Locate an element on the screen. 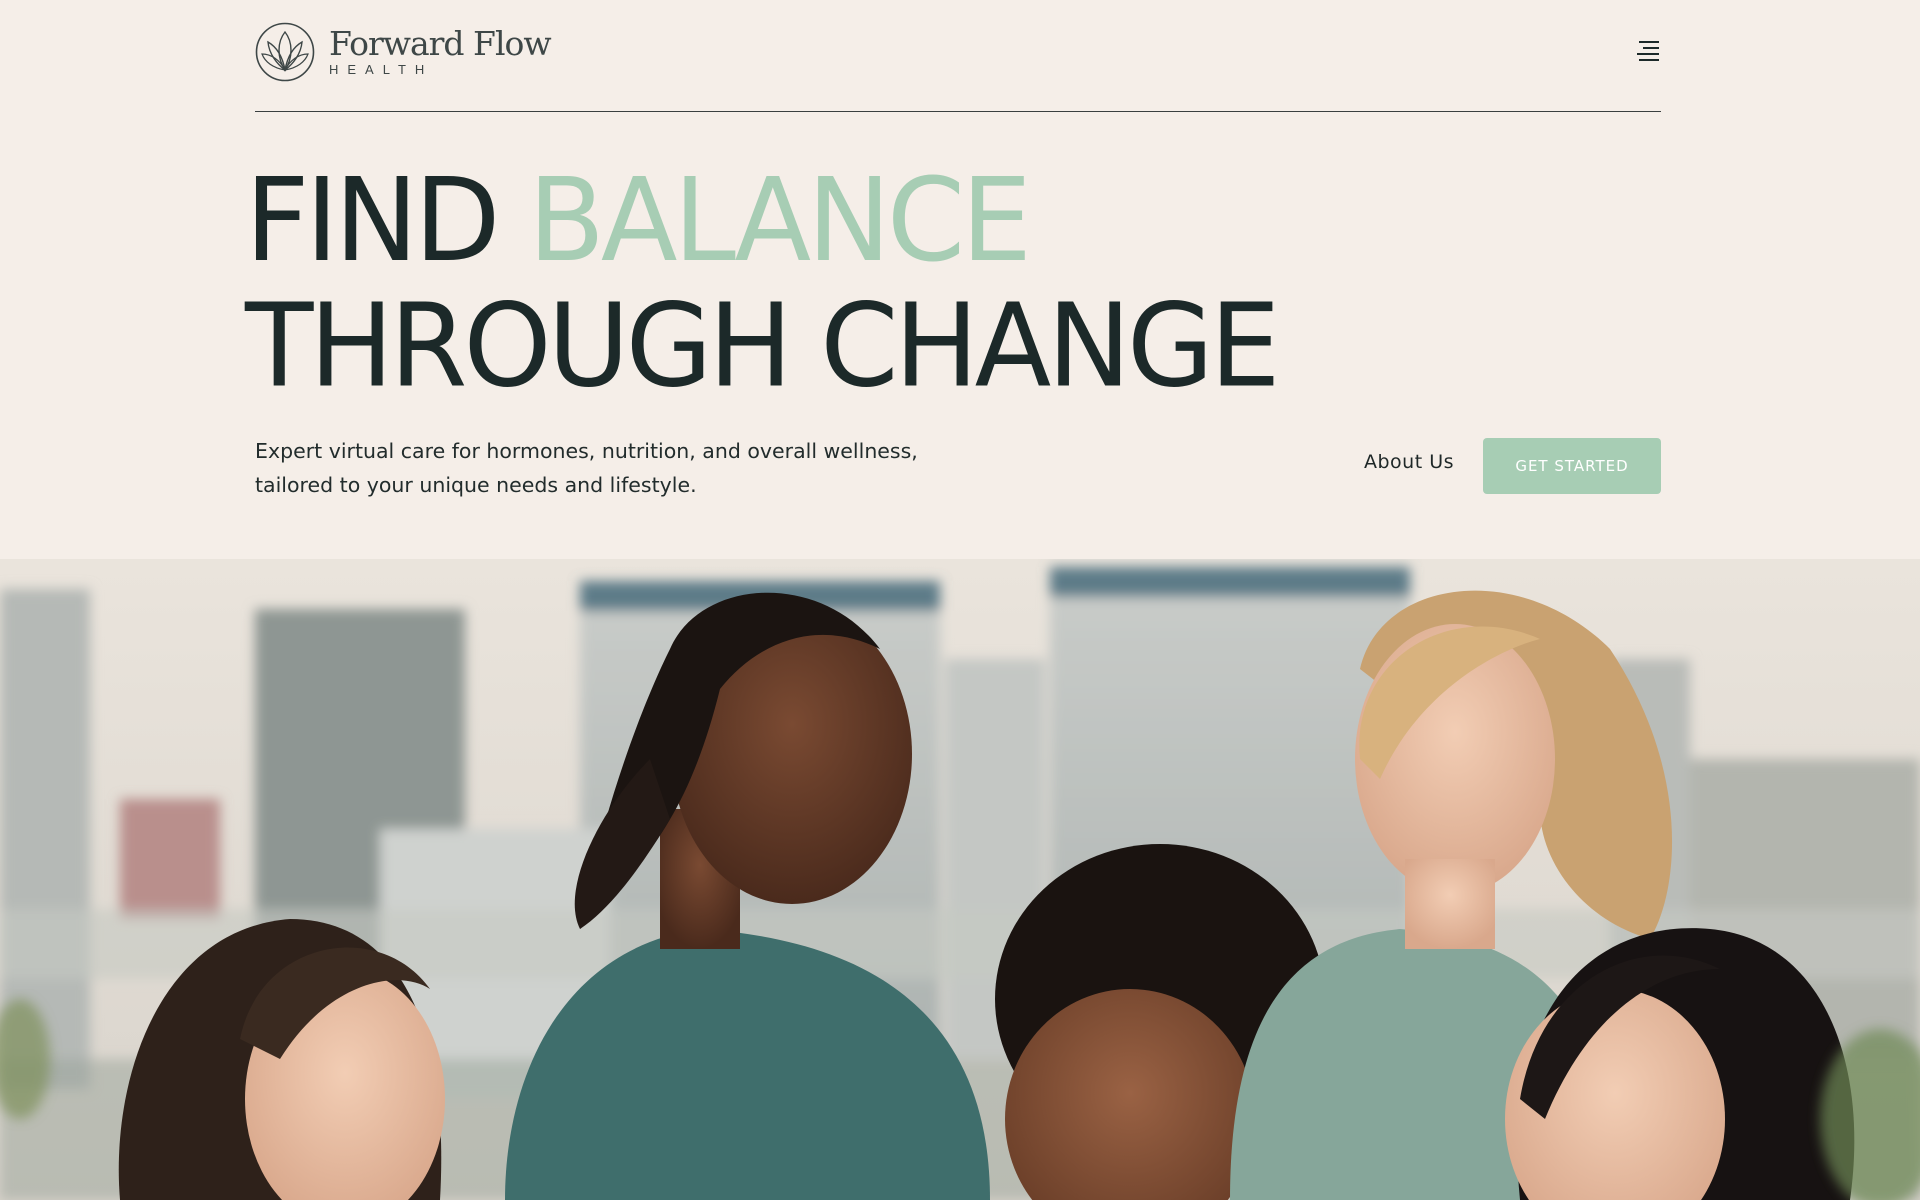 The height and width of the screenshot is (1200, 1920). headline-word-find: FIND is located at coordinates (372, 220).